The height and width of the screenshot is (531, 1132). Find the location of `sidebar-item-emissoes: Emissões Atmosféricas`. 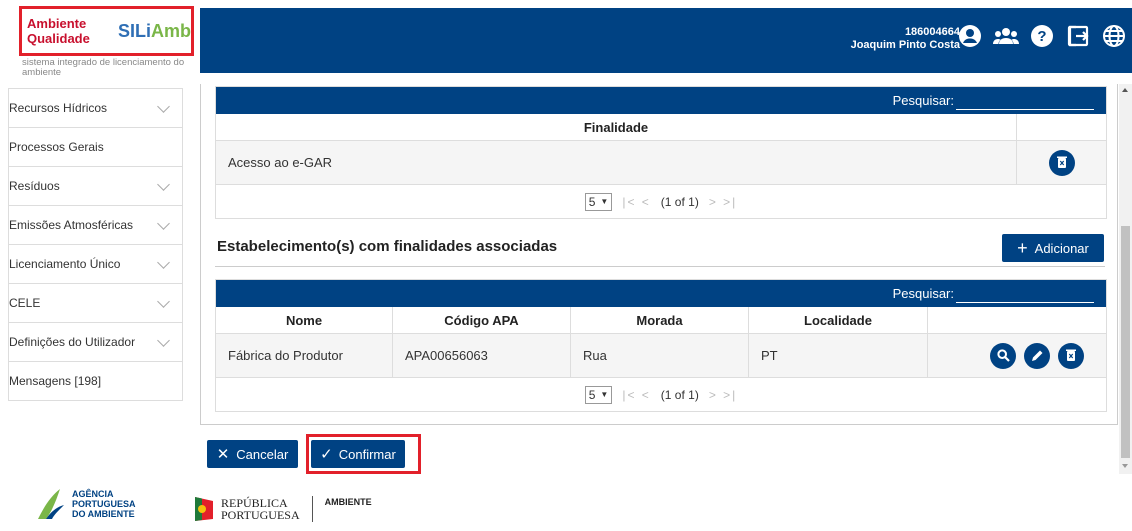

sidebar-item-emissoes: Emissões Atmosféricas is located at coordinates (95, 225).